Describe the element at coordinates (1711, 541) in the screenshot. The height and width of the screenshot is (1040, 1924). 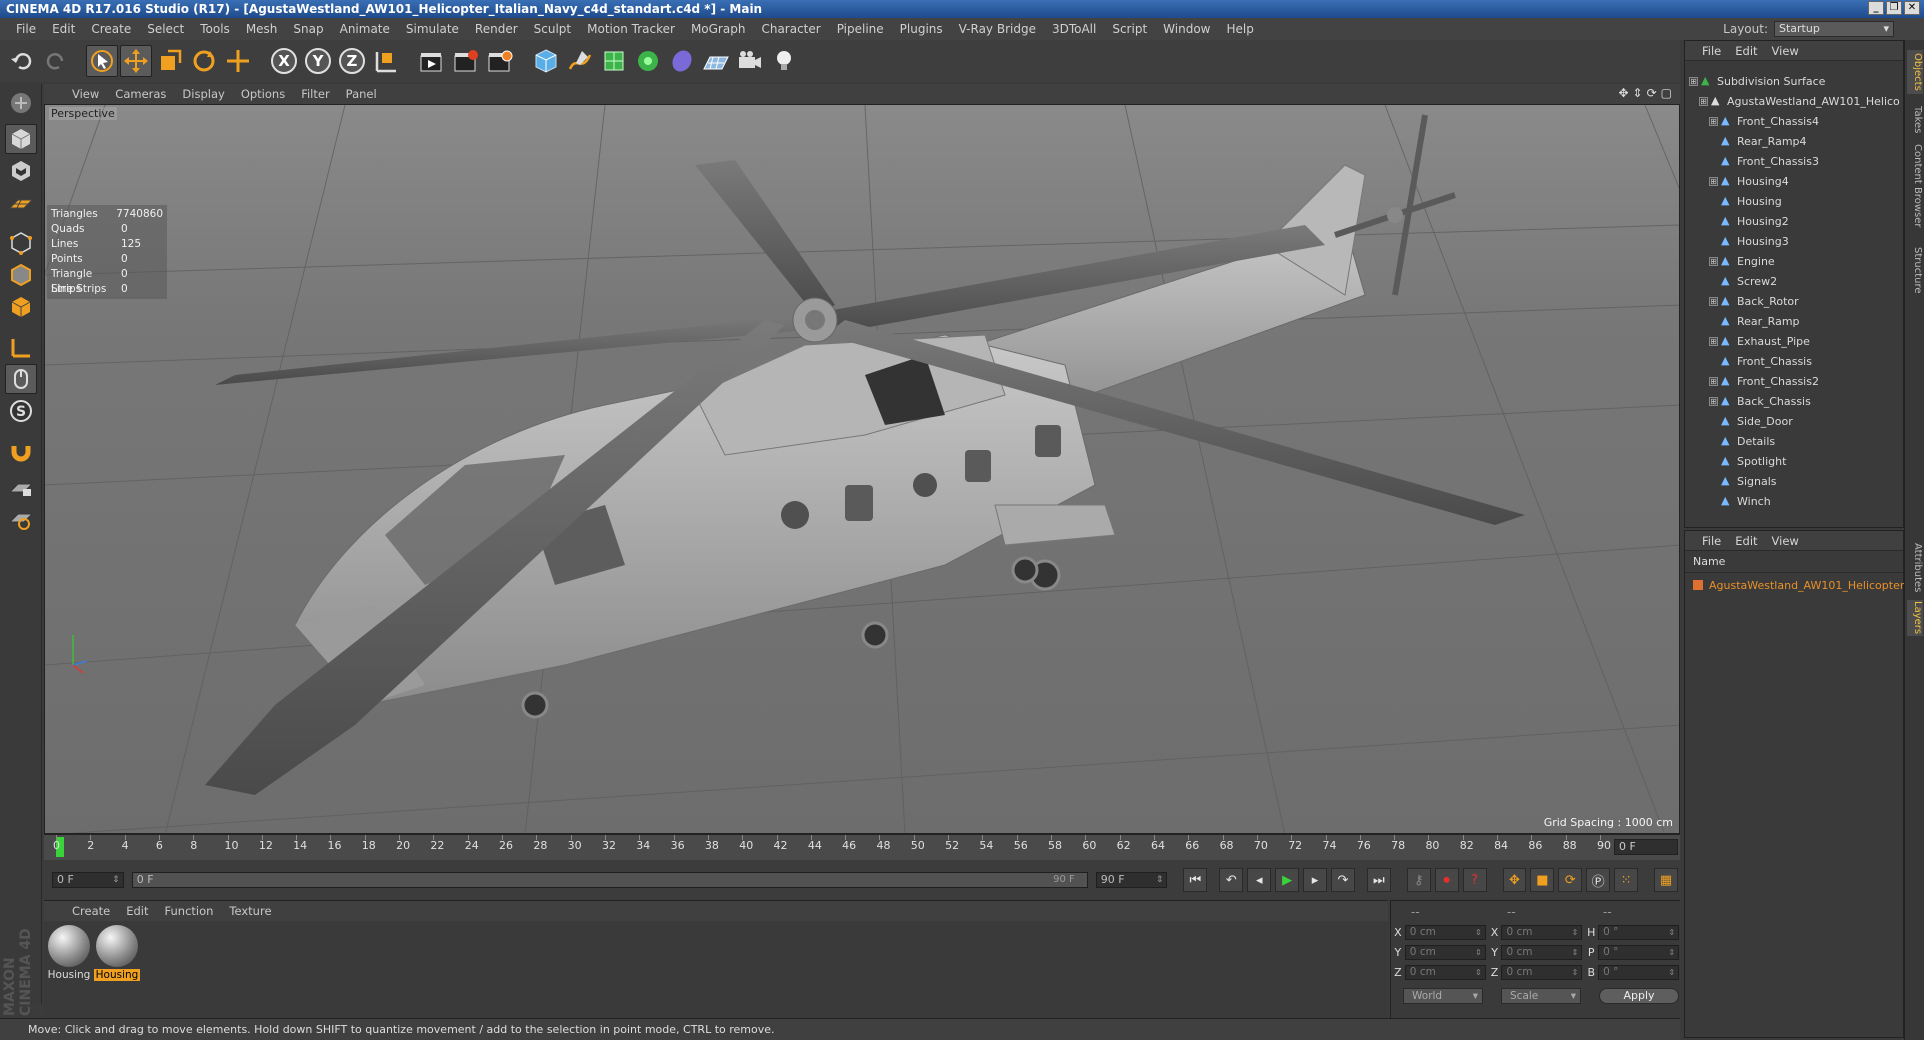
I see `layers-menu-file: File` at that location.